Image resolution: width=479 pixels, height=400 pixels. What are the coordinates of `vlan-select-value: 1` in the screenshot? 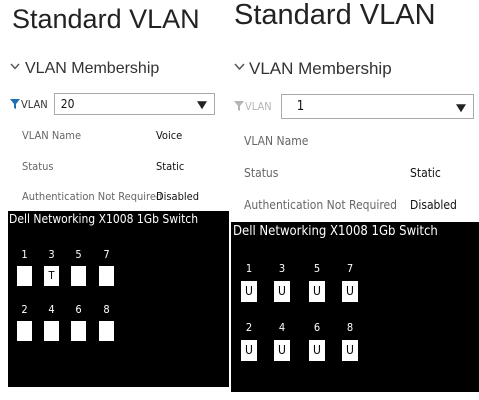 It's located at (300, 106).